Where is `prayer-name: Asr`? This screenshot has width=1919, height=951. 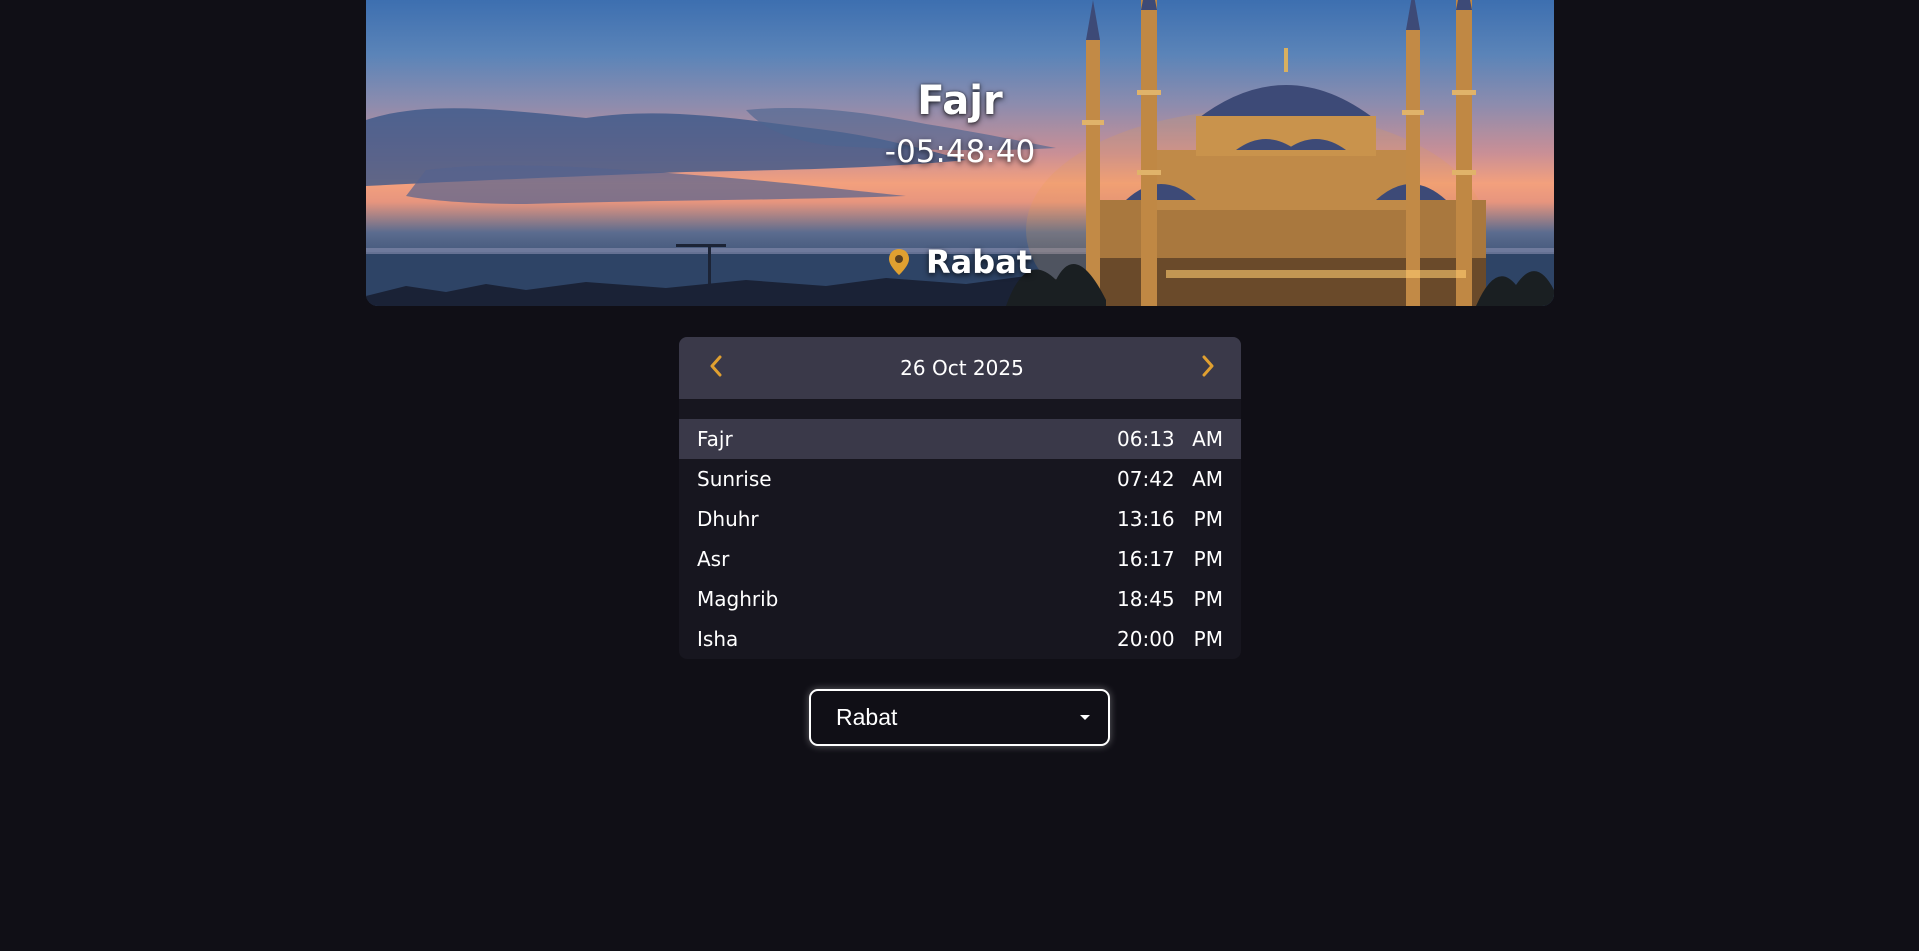
prayer-name: Asr is located at coordinates (713, 559).